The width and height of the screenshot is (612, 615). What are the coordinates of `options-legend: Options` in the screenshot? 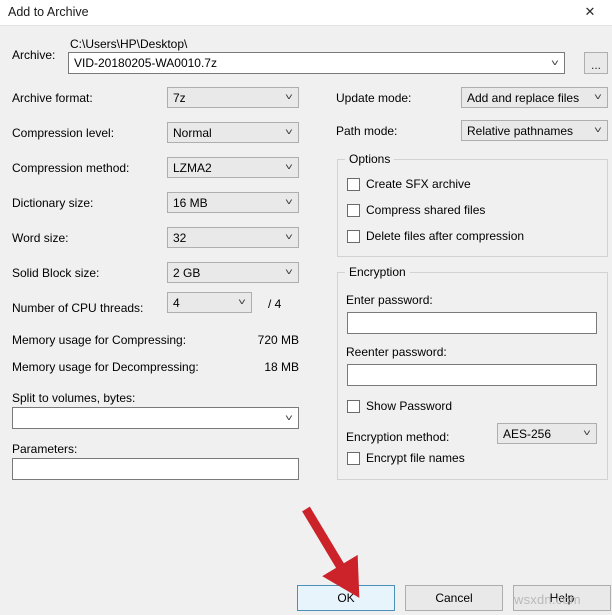 It's located at (370, 159).